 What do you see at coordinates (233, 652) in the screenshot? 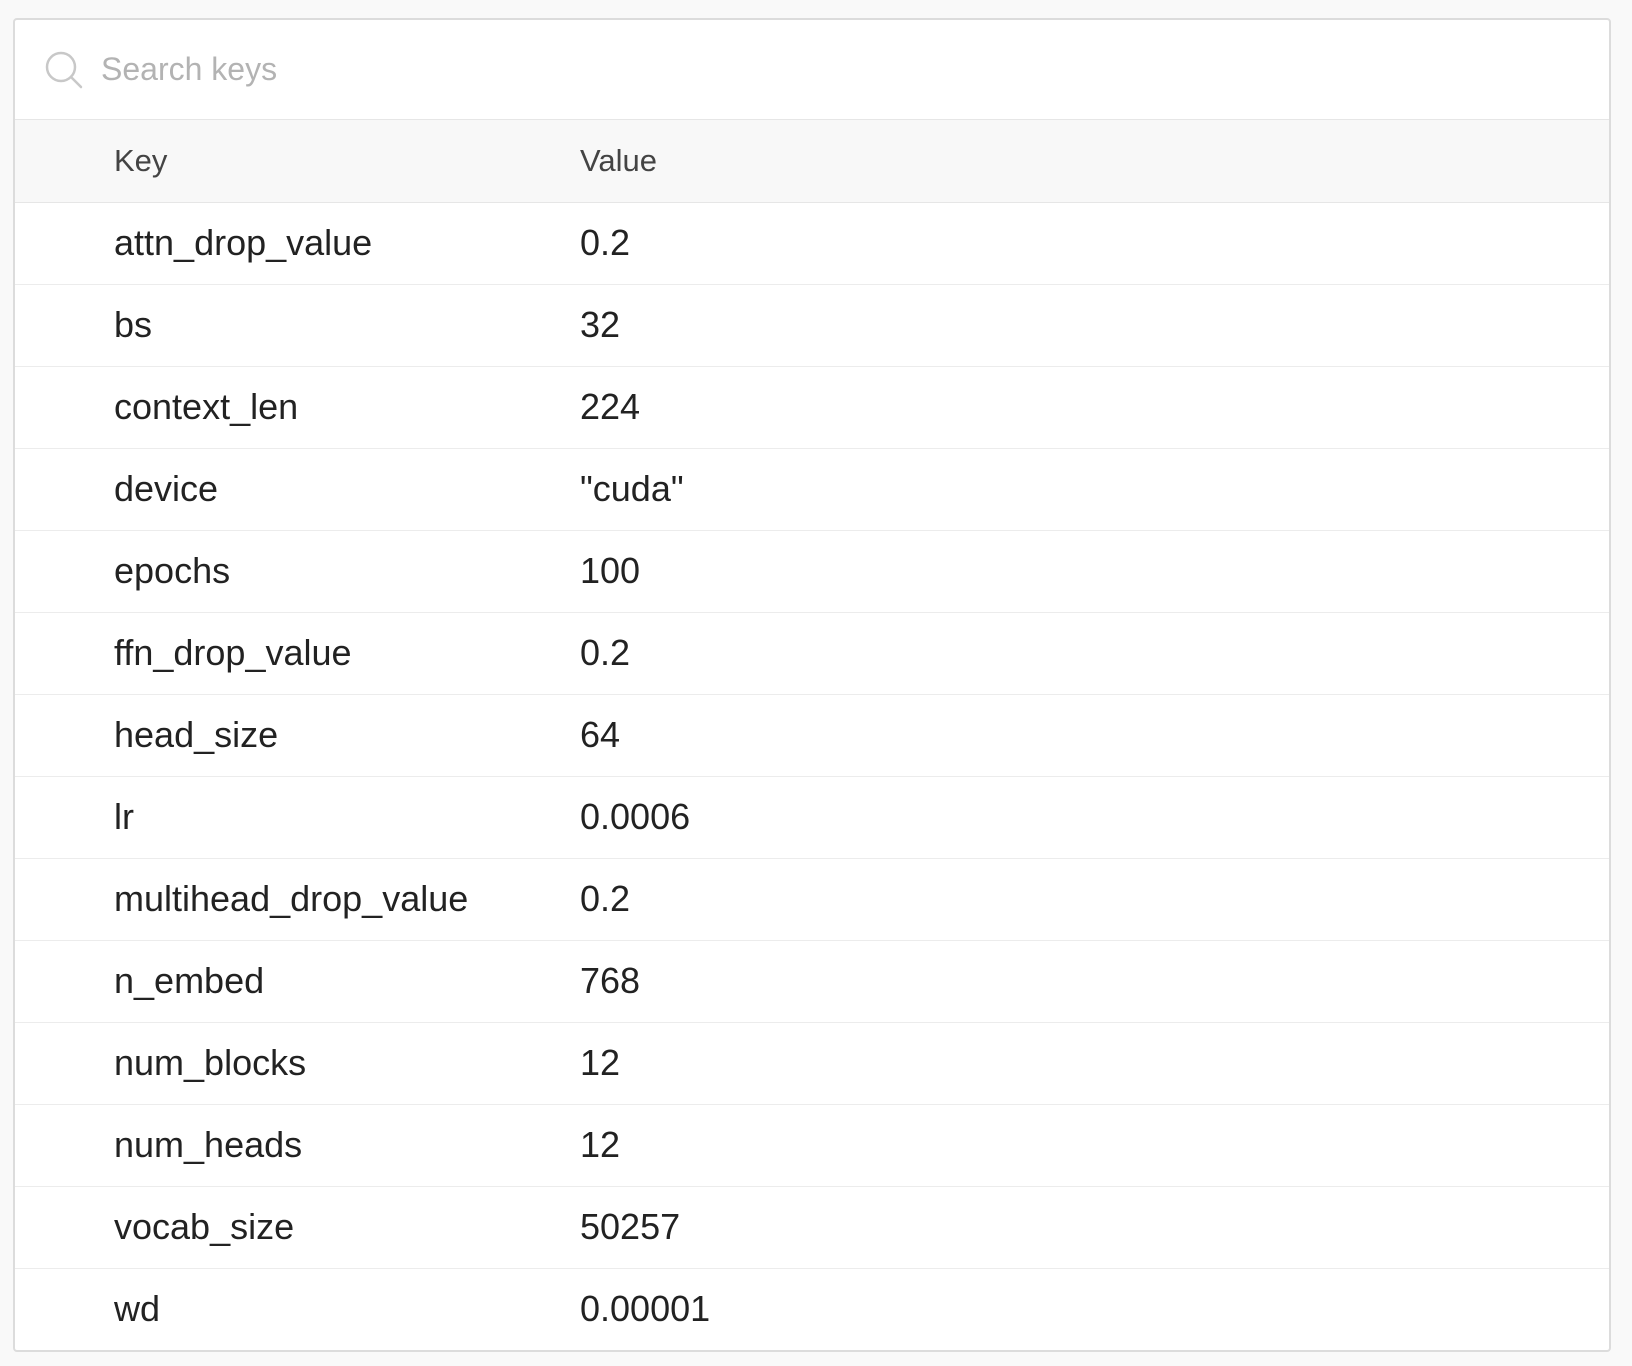
I see `row-key: ffn_drop_value` at bounding box center [233, 652].